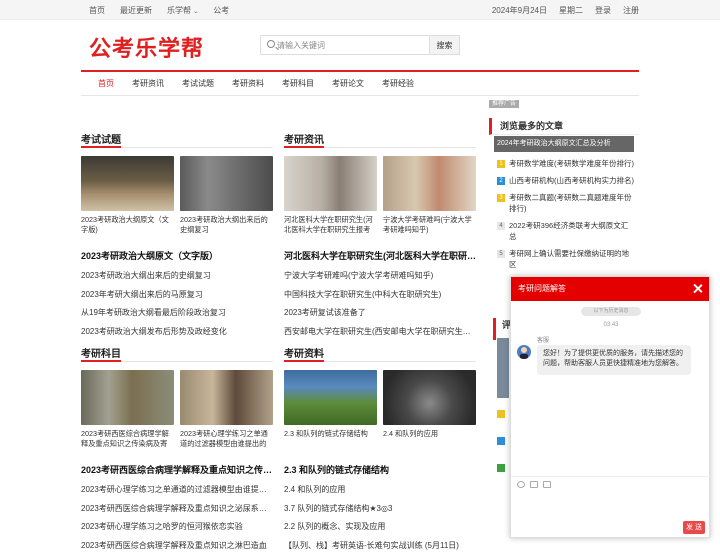 The image size is (720, 555). Describe the element at coordinates (136, 10) in the screenshot. I see `topbar-link-recent: 最近更新` at that location.